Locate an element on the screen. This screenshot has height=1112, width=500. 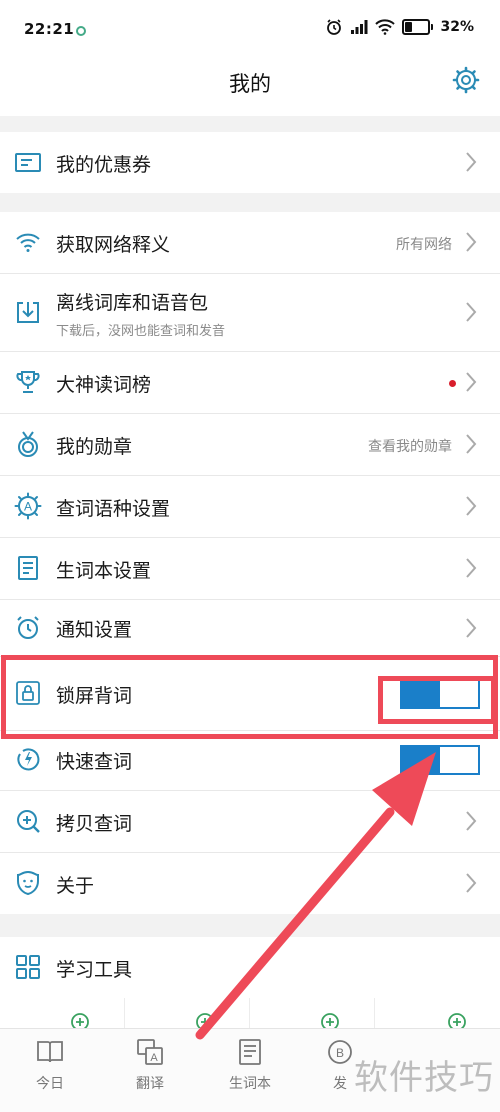
tab-translate: A 翻译 is located at coordinates (150, 1065).